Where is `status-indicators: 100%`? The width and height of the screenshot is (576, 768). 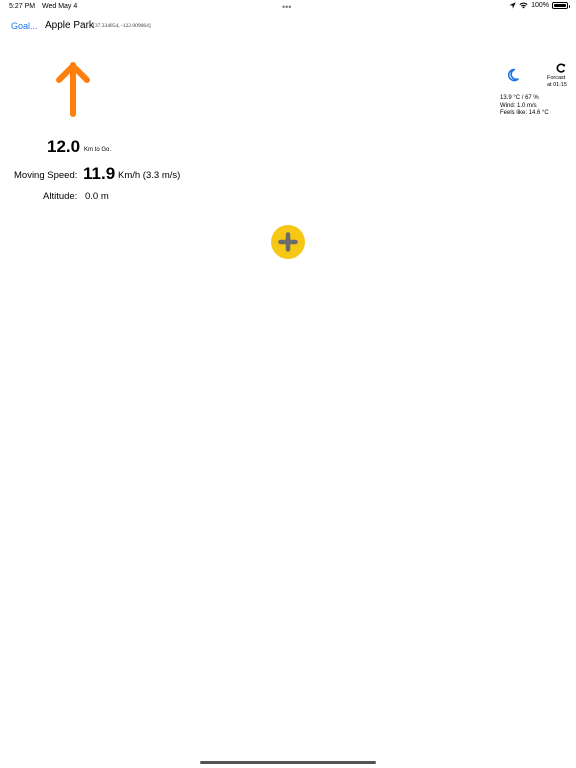 status-indicators: 100% is located at coordinates (539, 5).